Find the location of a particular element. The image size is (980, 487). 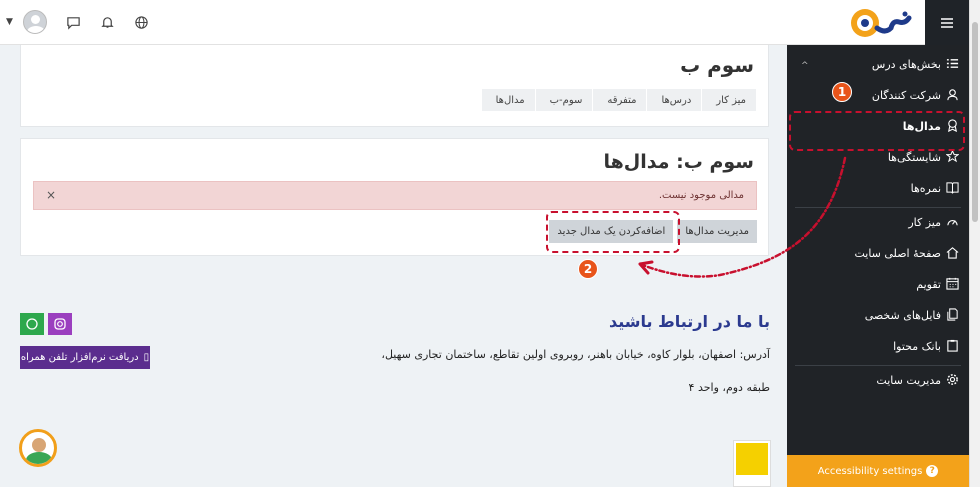

contact-title: با ما در ارتباط باشید is located at coordinates (689, 321).